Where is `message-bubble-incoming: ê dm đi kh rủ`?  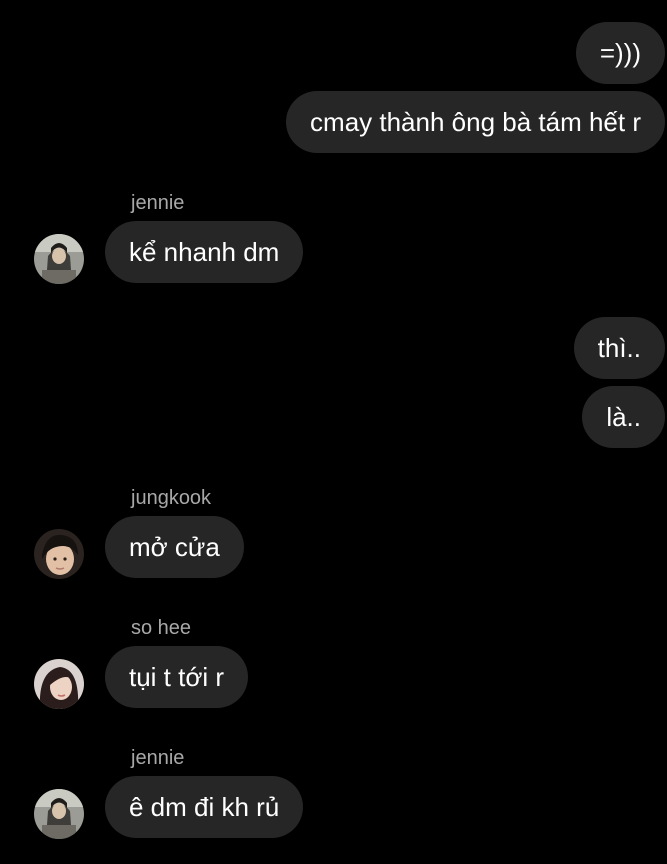
message-bubble-incoming: ê dm đi kh rủ is located at coordinates (204, 807).